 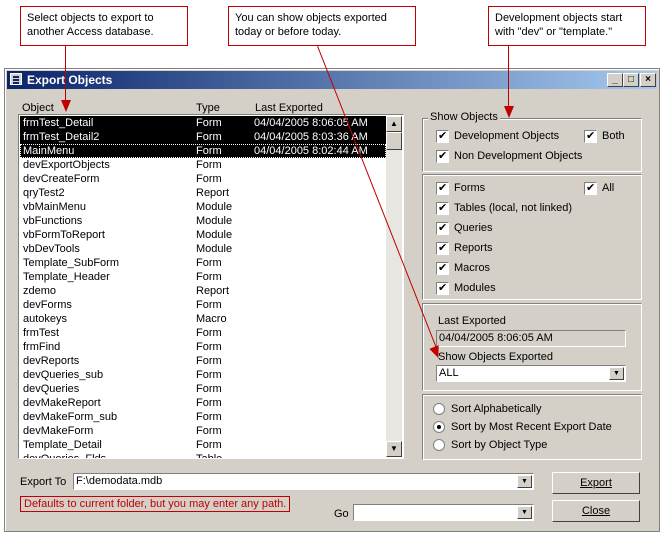 What do you see at coordinates (648, 80) in the screenshot?
I see `close-window-button: ×` at bounding box center [648, 80].